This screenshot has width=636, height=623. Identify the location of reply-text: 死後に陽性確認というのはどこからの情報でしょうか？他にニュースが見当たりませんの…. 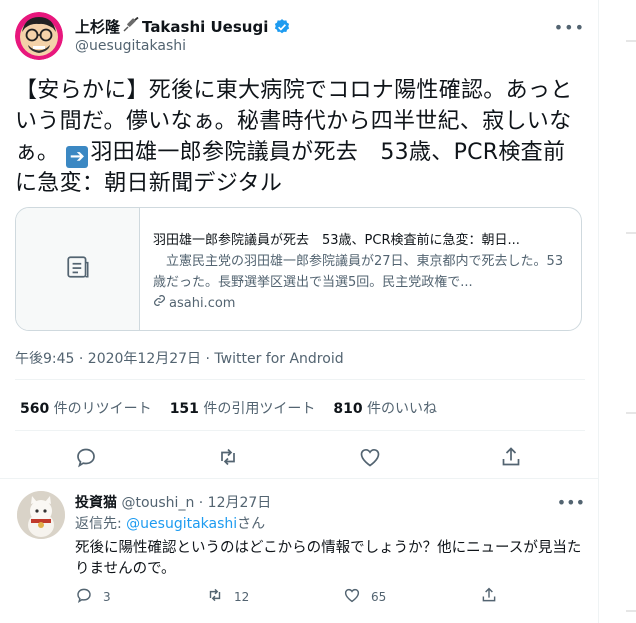
(328, 558).